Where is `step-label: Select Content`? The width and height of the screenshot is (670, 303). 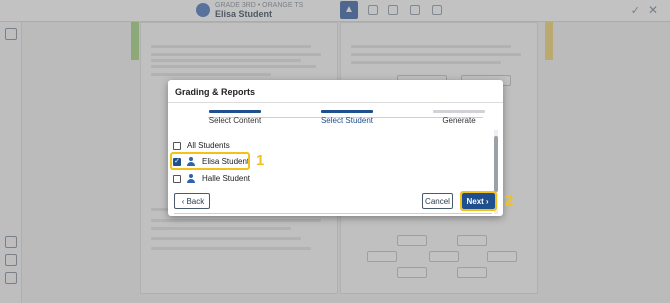 step-label: Select Content is located at coordinates (235, 120).